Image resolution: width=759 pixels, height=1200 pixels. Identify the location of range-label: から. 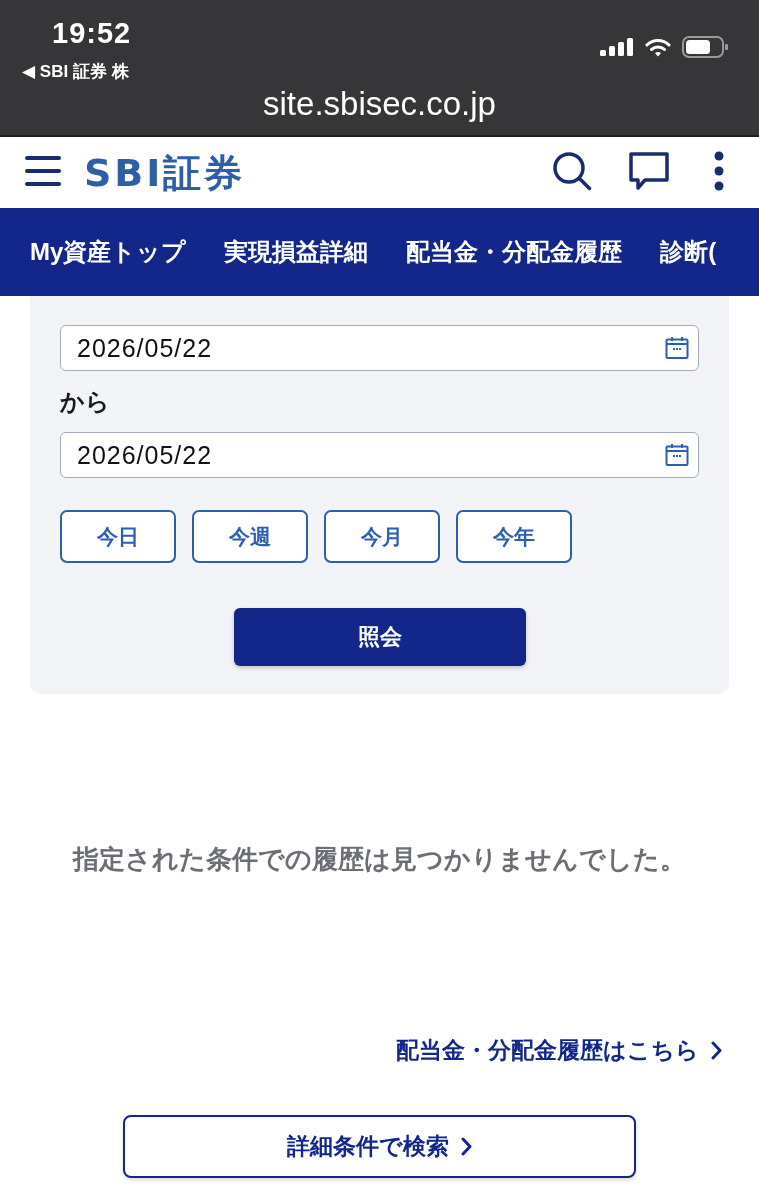
(85, 402).